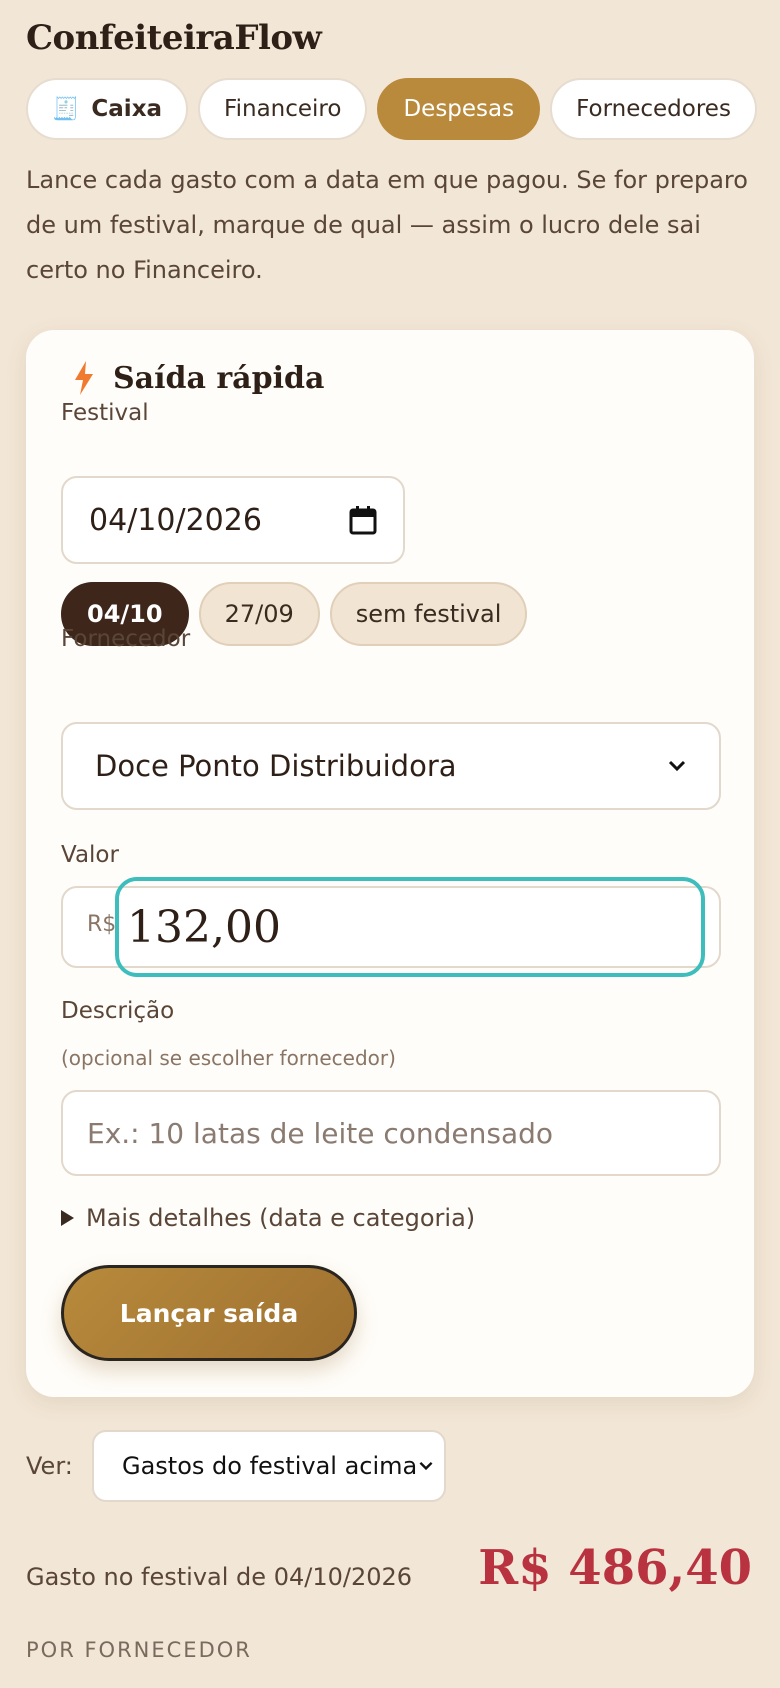  I want to click on total-value: R$ 486,40, so click(615, 1568).